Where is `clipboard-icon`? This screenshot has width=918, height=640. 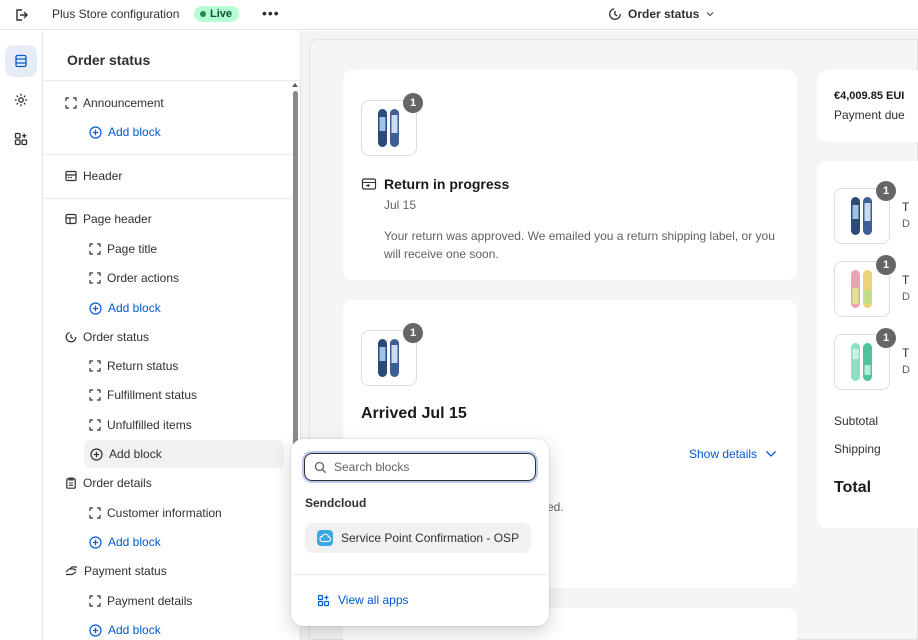
clipboard-icon is located at coordinates (71, 483).